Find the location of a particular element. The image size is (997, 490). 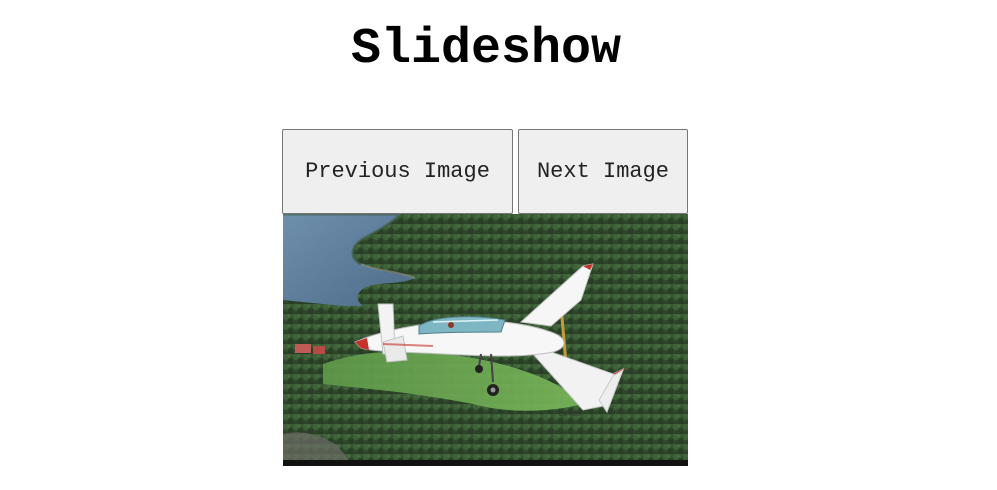

next-image-button: Next Image is located at coordinates (603, 171).